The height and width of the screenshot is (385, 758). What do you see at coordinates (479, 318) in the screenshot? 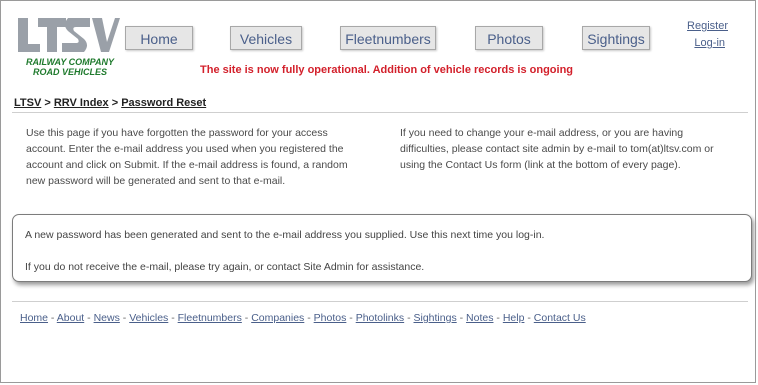
I see `footer-link-notes: Notes` at bounding box center [479, 318].